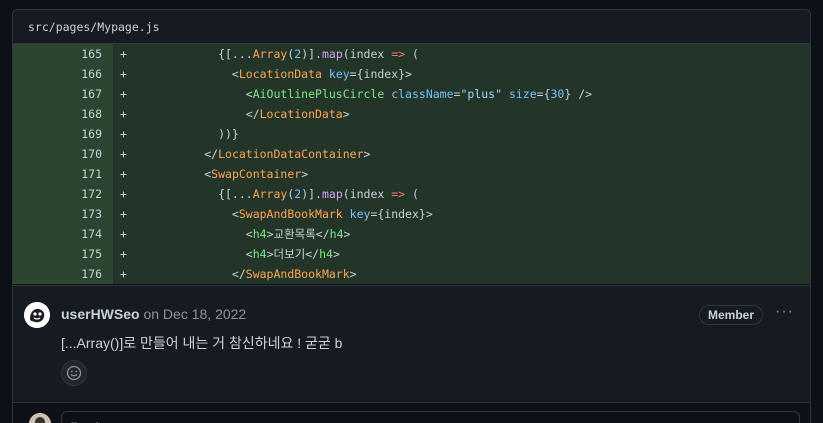  Describe the element at coordinates (63, 54) in the screenshot. I see `line-number: 165` at that location.